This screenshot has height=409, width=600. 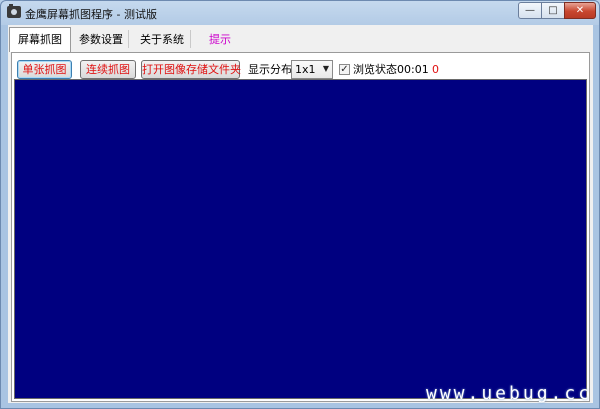 What do you see at coordinates (305, 69) in the screenshot?
I see `display-layout-value: 1x1` at bounding box center [305, 69].